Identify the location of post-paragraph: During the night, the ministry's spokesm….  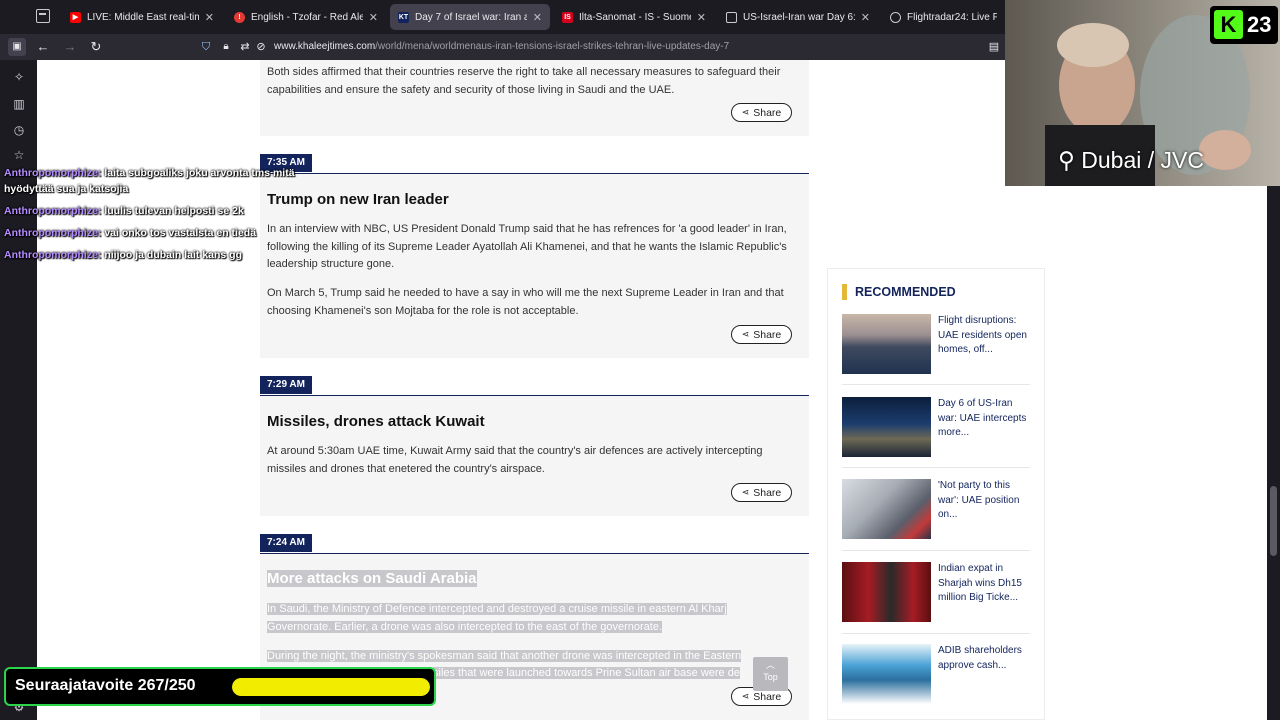
(504, 656).